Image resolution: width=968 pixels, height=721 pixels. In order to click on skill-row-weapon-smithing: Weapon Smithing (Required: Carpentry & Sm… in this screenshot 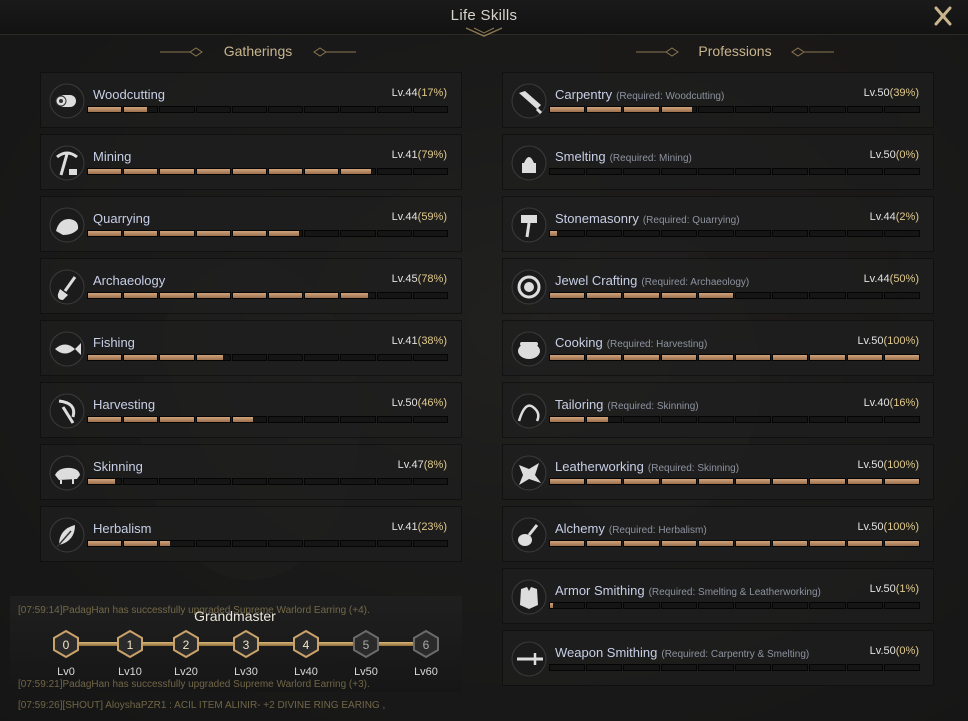, I will do `click(718, 658)`.